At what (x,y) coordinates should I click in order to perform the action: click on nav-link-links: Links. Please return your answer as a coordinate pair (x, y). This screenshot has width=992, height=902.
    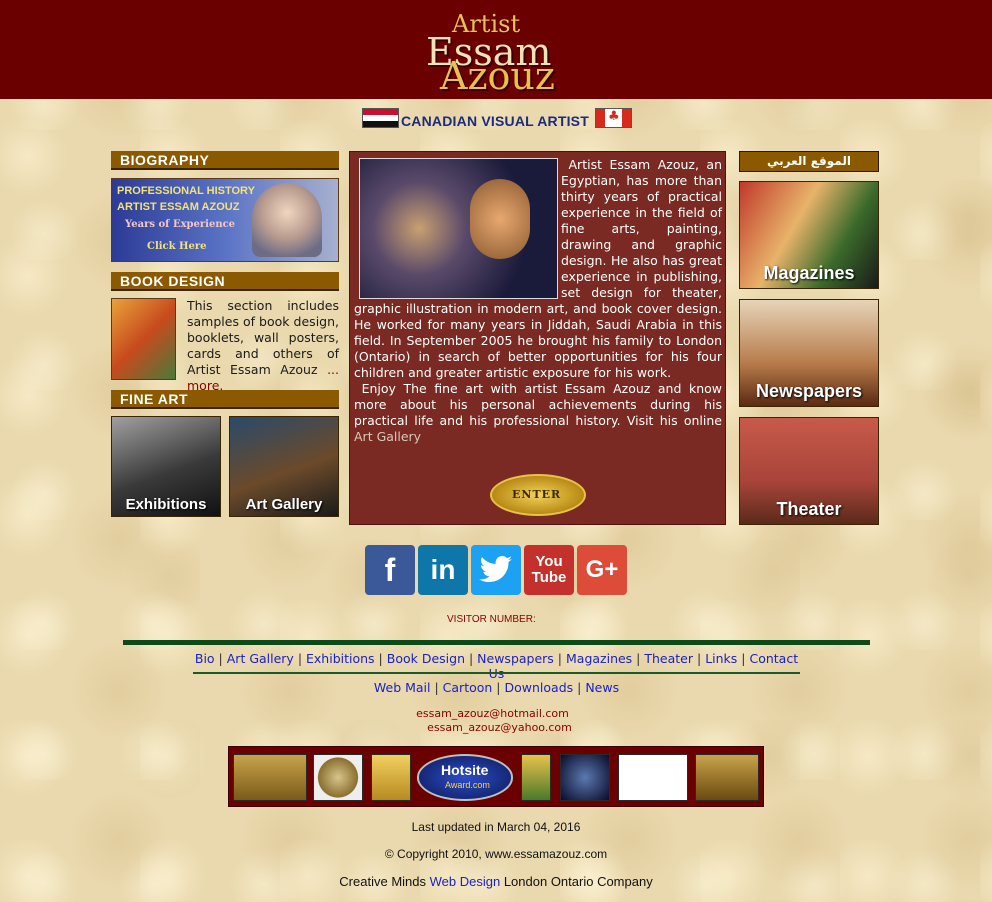
    Looking at the image, I should click on (721, 658).